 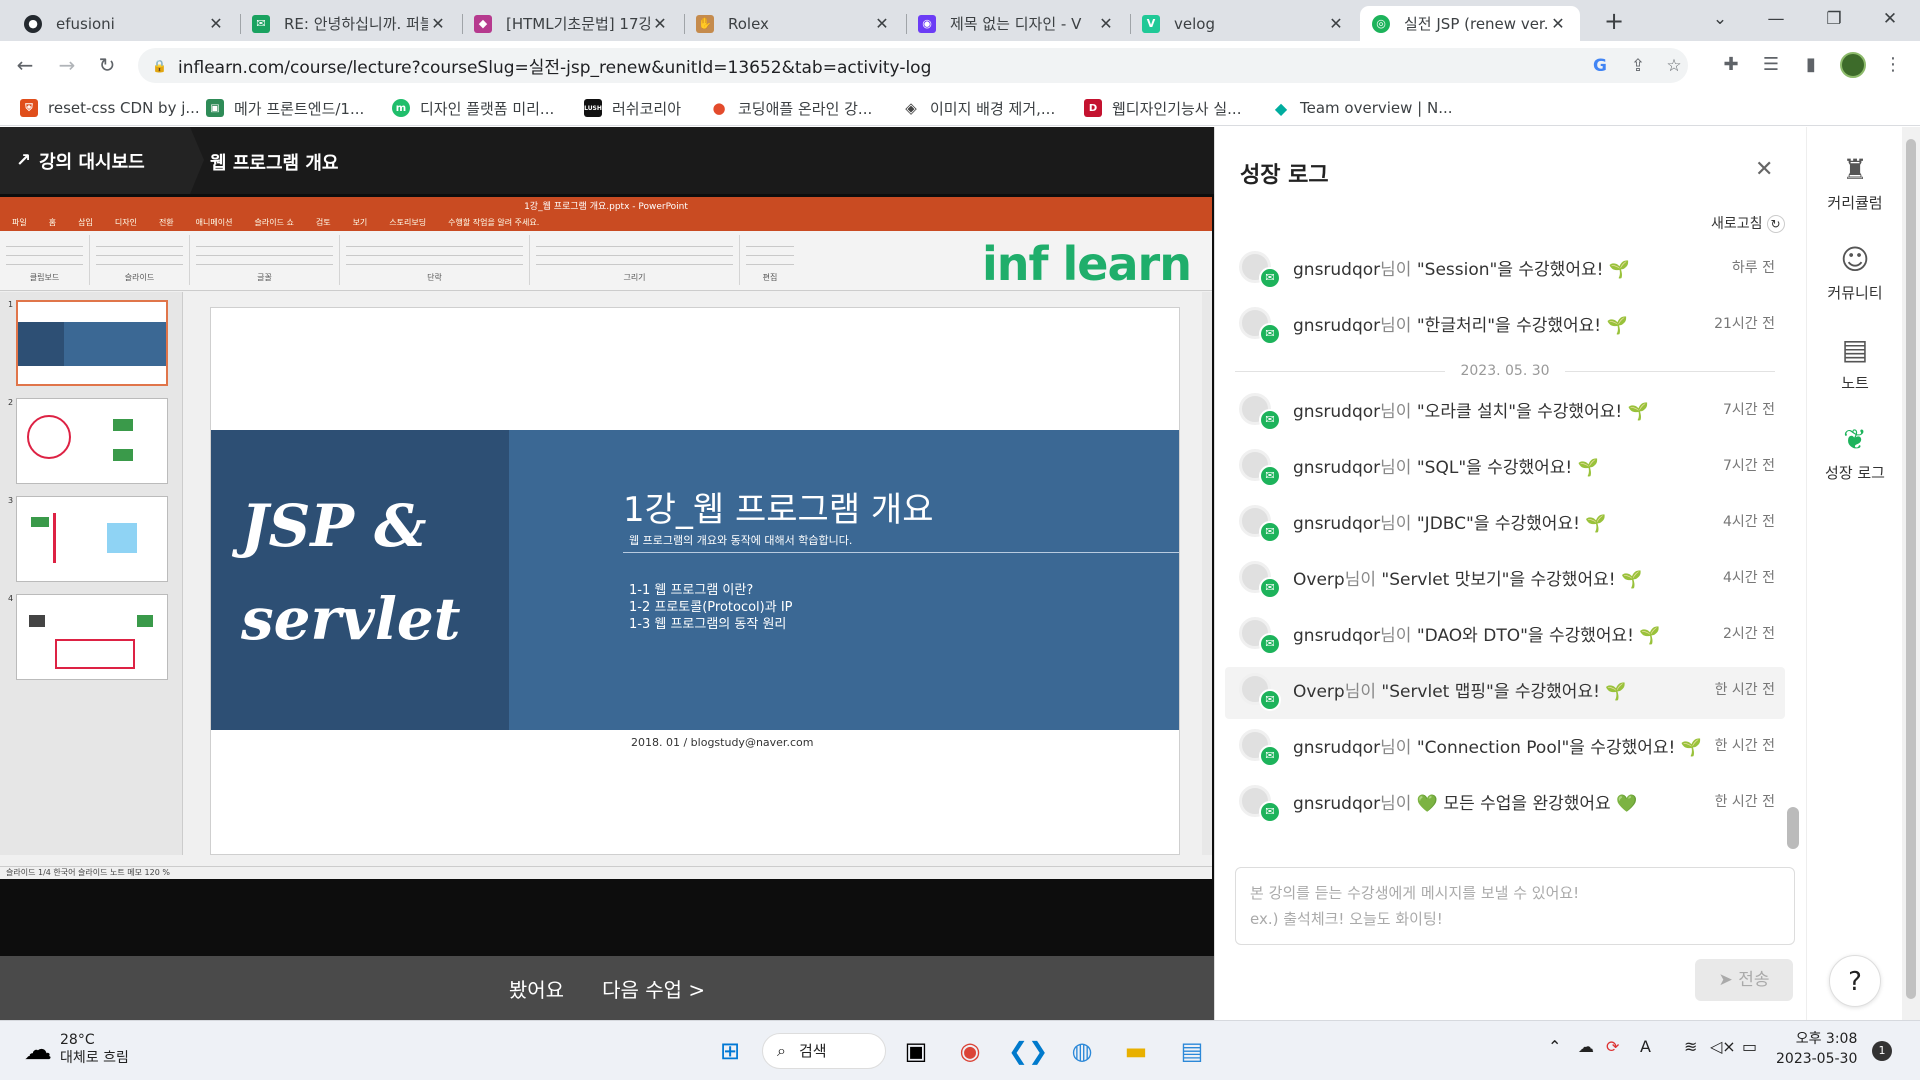 What do you see at coordinates (1554, 1046) in the screenshot?
I see `chevron-up-icon: ⌃` at bounding box center [1554, 1046].